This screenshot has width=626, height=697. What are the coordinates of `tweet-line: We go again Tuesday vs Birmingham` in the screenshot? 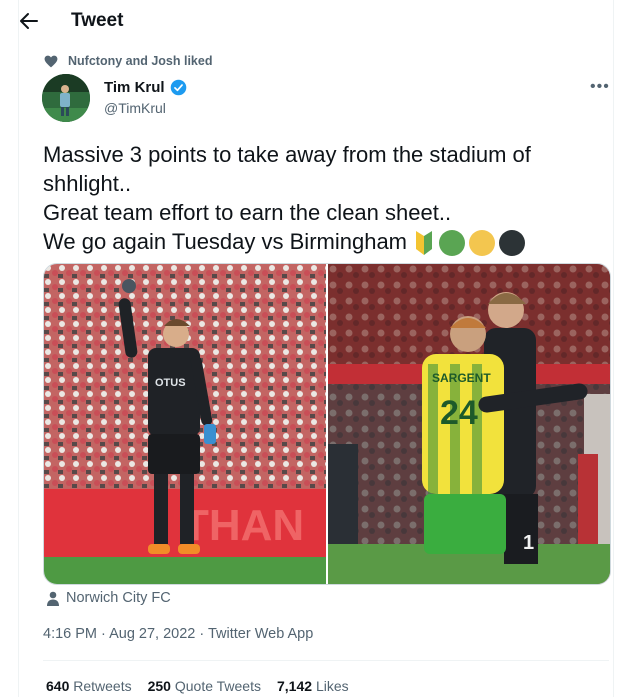 It's located at (225, 241).